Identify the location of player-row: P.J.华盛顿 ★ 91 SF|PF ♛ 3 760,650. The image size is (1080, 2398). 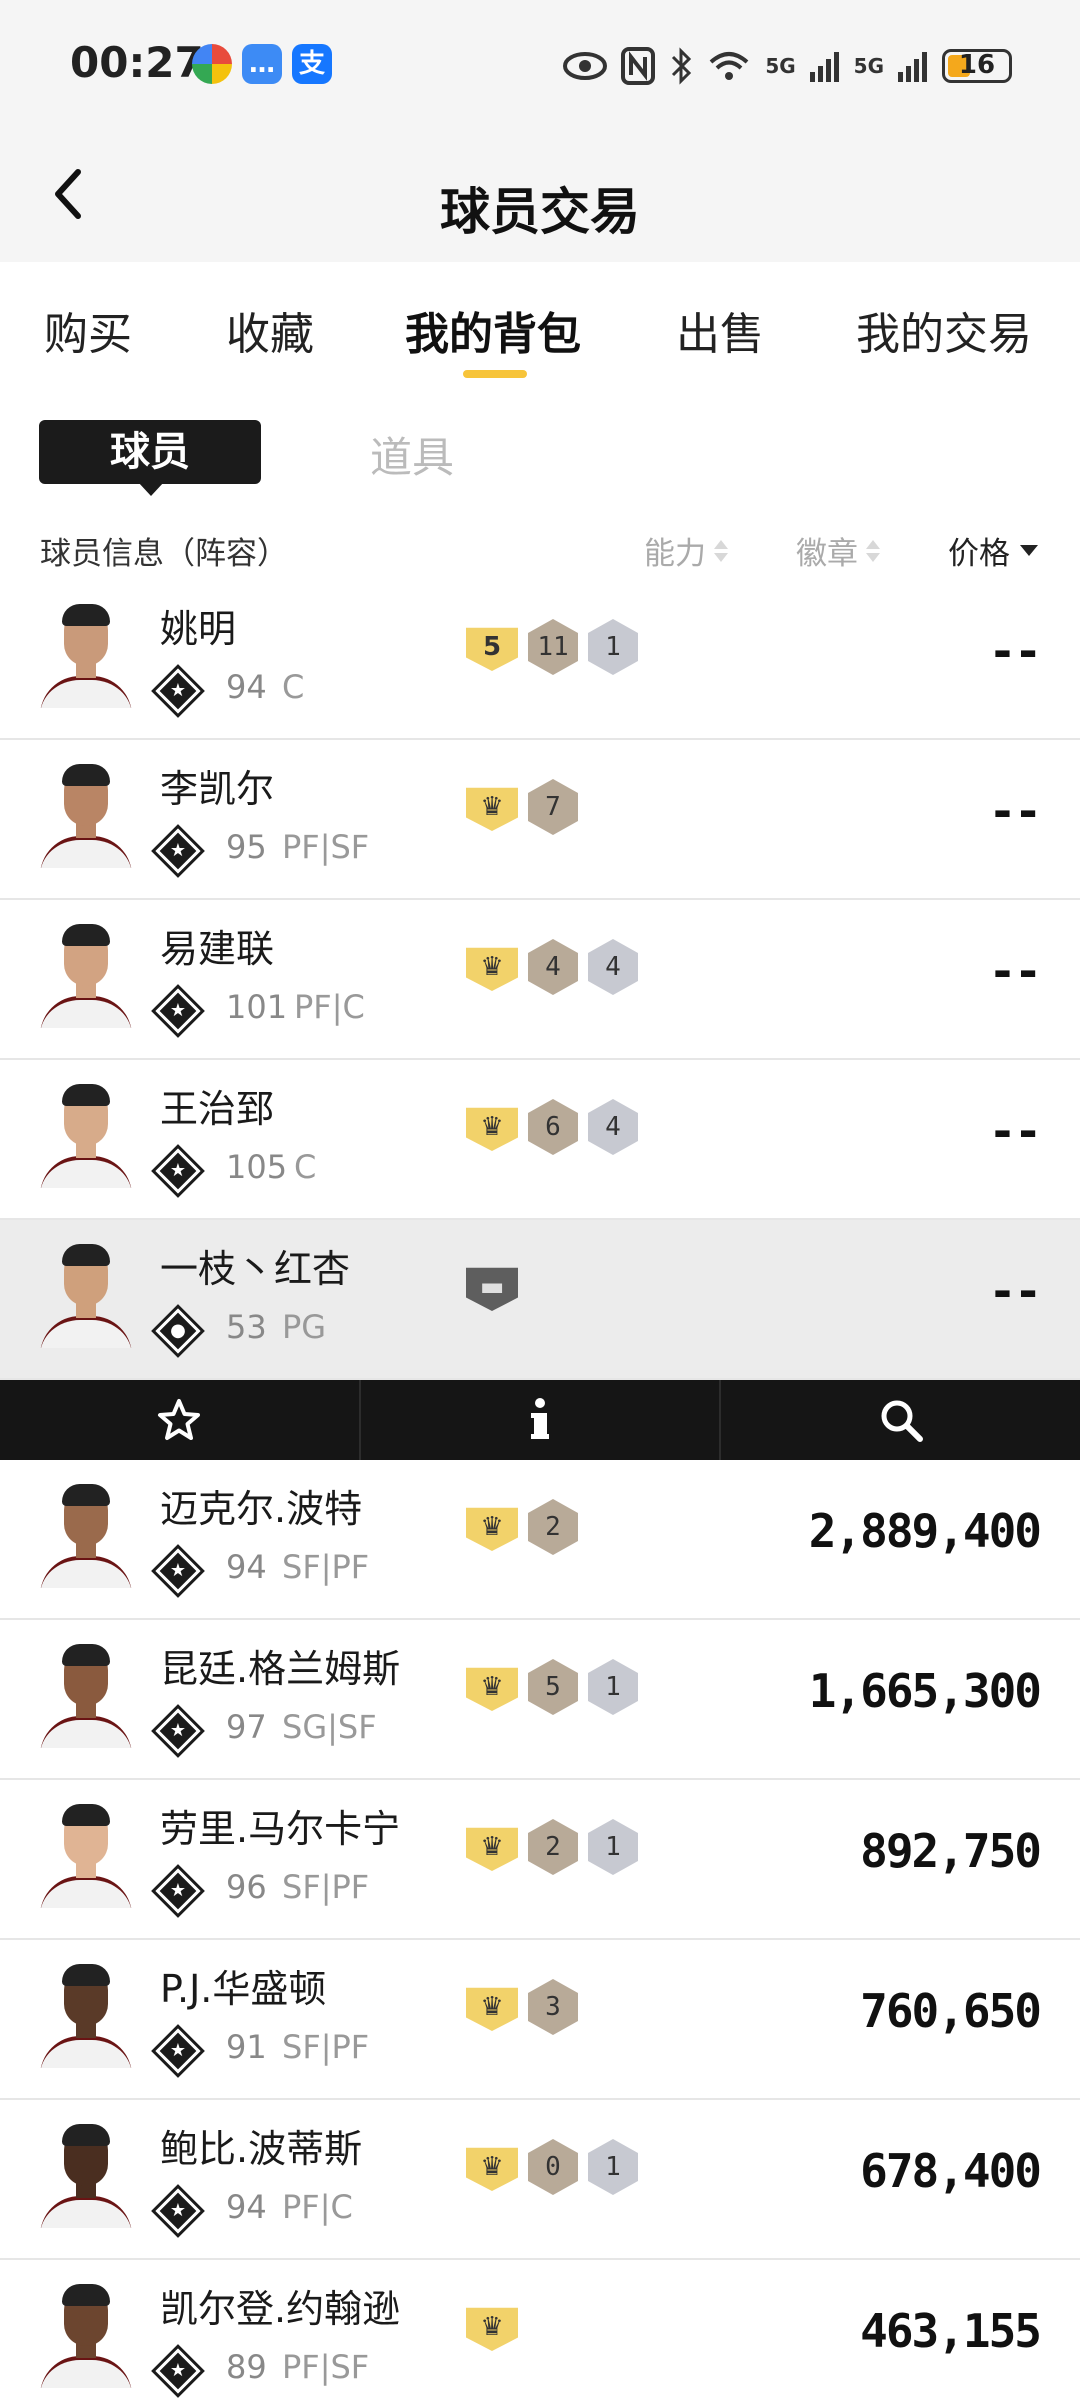
(540, 2020).